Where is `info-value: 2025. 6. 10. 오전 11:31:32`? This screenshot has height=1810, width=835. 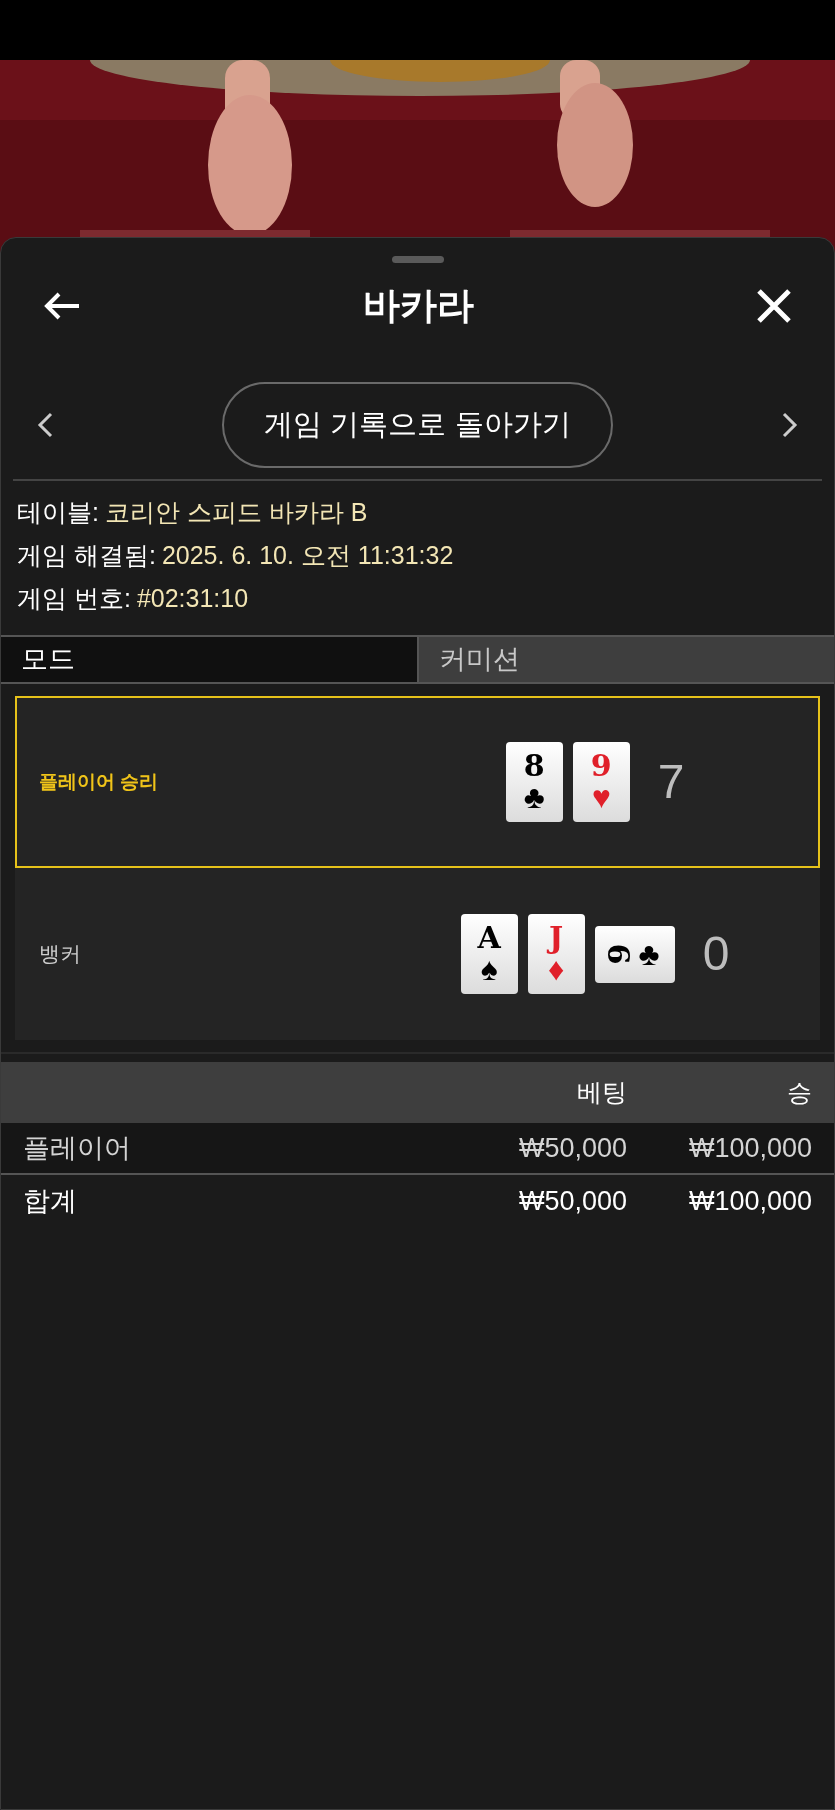
info-value: 2025. 6. 10. 오전 11:31:32 is located at coordinates (307, 555).